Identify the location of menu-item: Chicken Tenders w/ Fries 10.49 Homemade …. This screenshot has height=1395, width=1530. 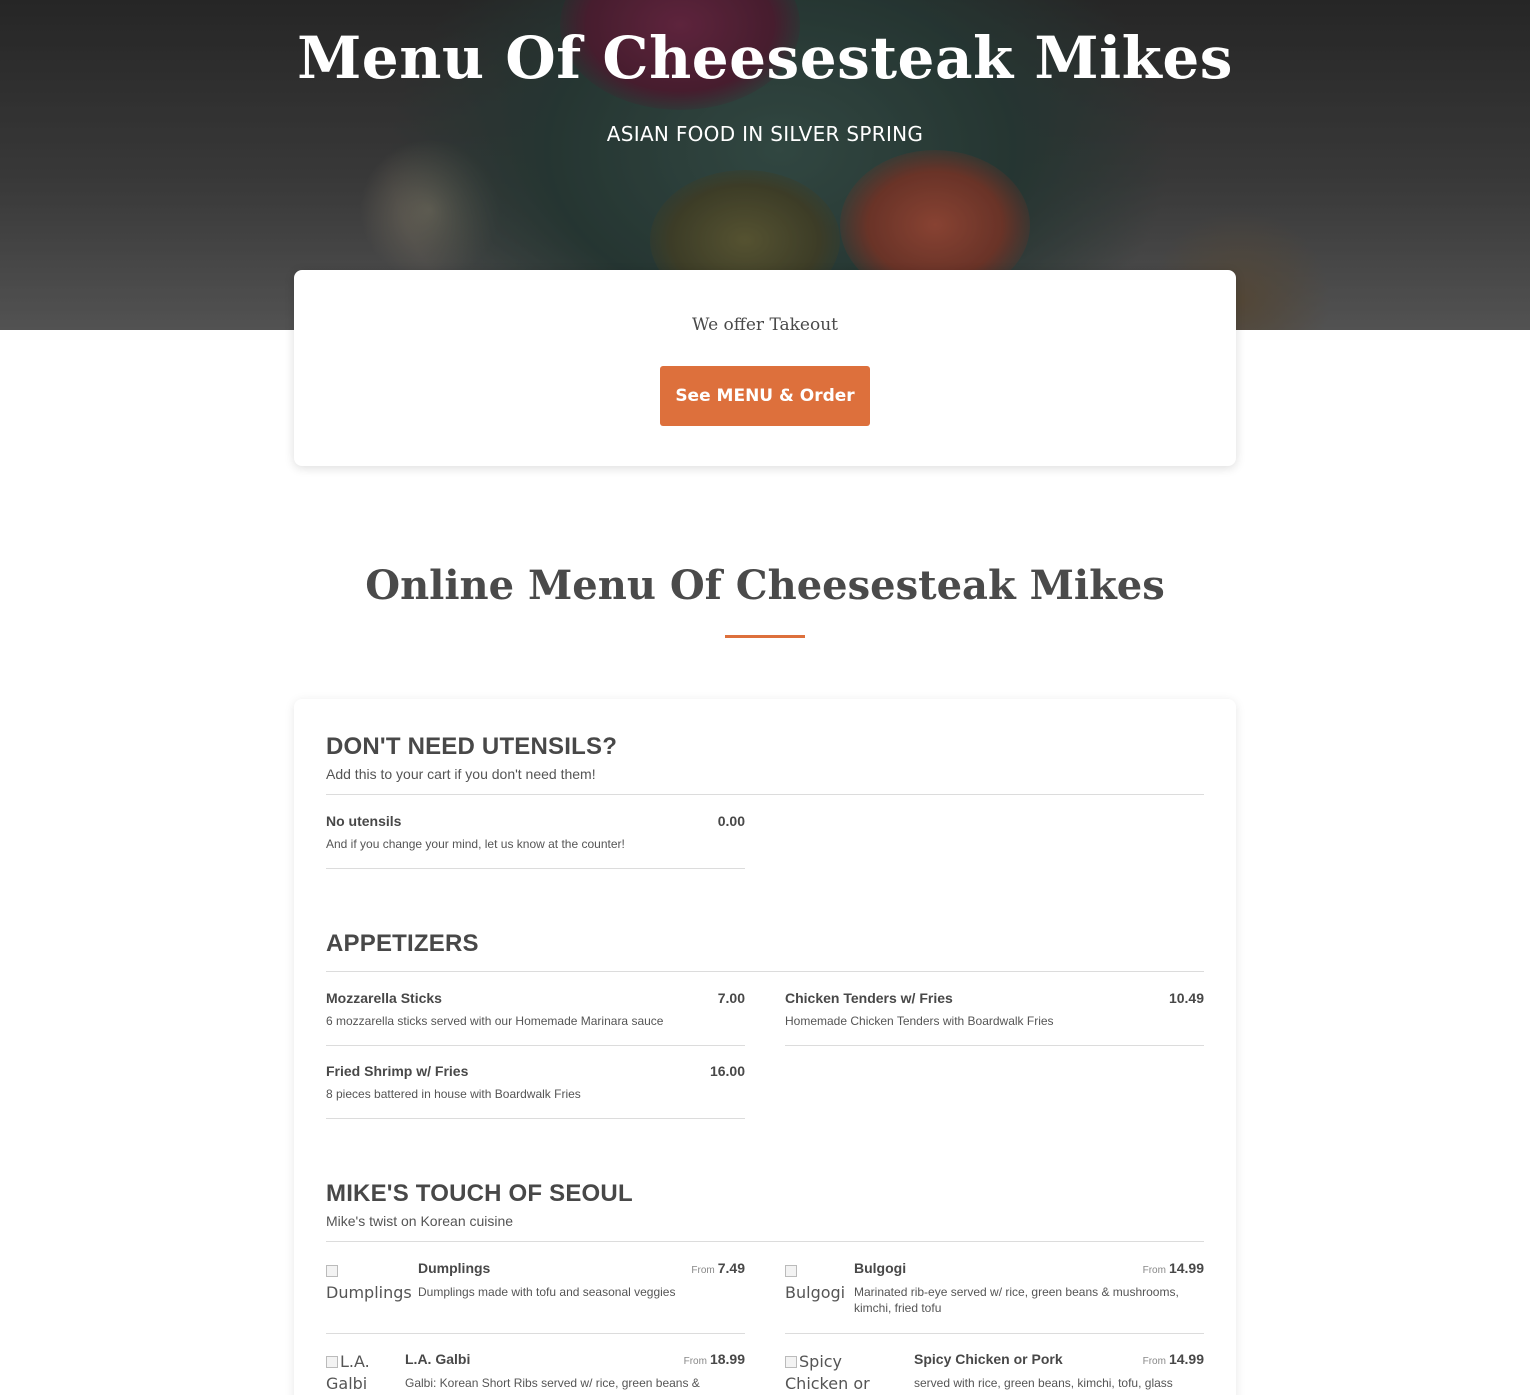
(994, 1018).